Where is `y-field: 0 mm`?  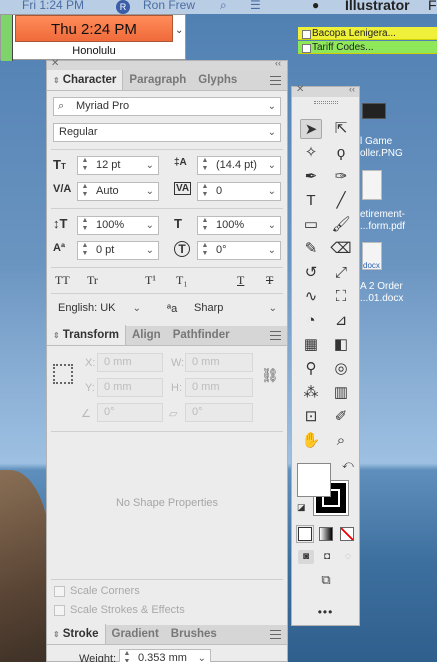
y-field: 0 mm is located at coordinates (130, 387).